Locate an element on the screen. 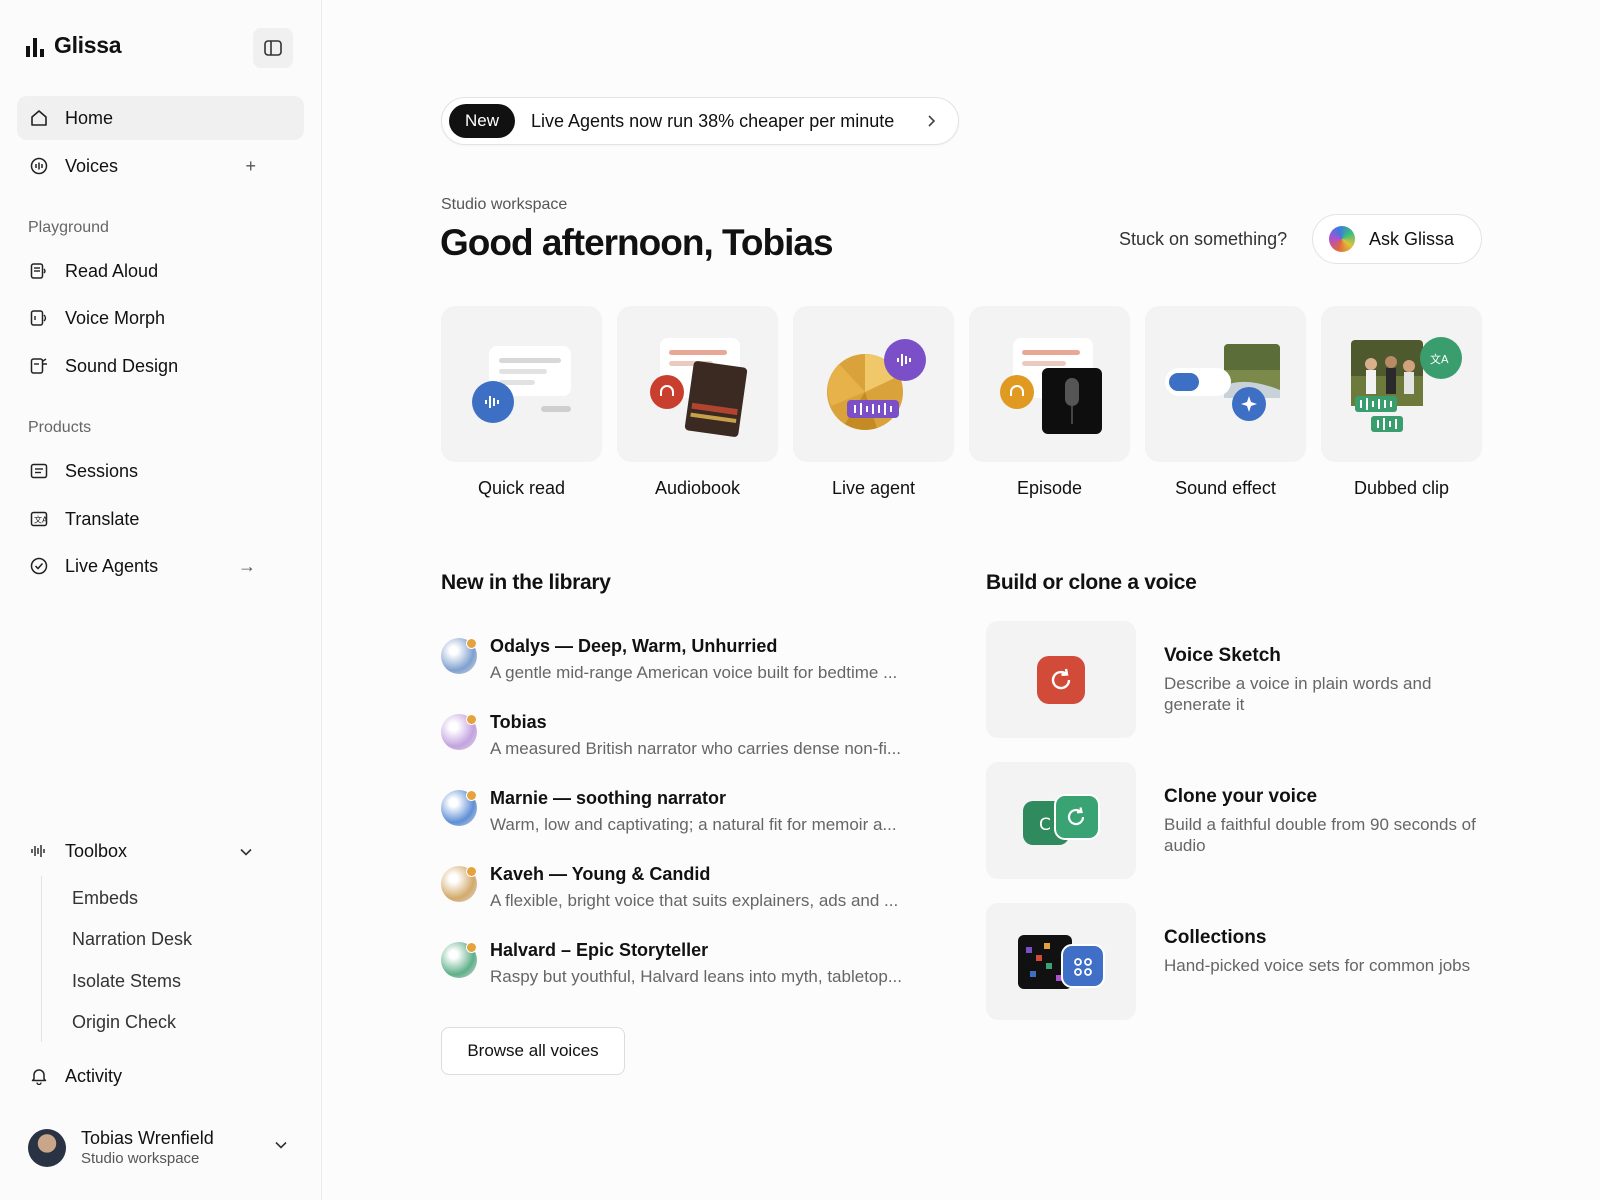  quick-read-illustration is located at coordinates (521, 384).